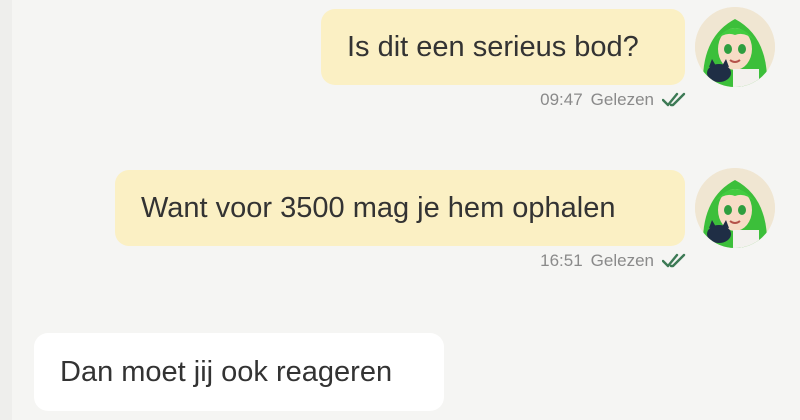 The width and height of the screenshot is (800, 420). I want to click on message-meta: 09:47 Gelezen, so click(615, 100).